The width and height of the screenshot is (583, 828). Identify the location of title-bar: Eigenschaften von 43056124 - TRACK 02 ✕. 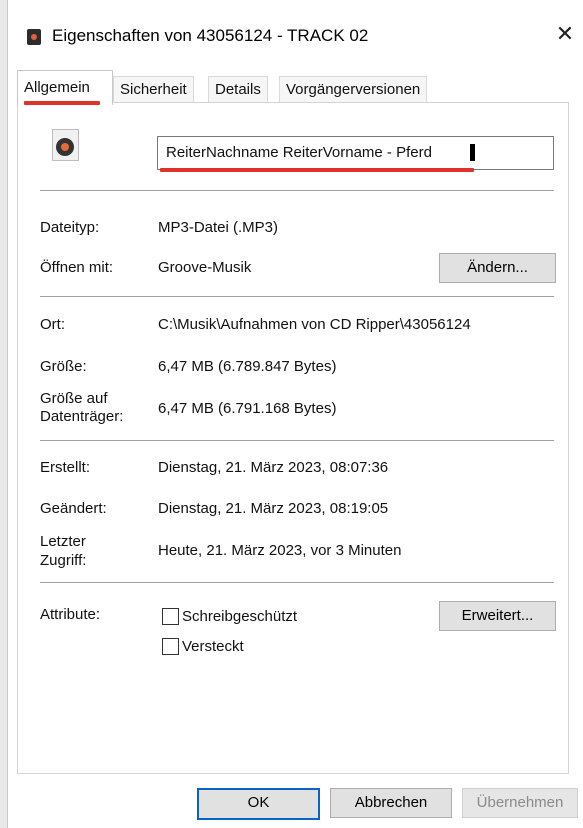
(295, 28).